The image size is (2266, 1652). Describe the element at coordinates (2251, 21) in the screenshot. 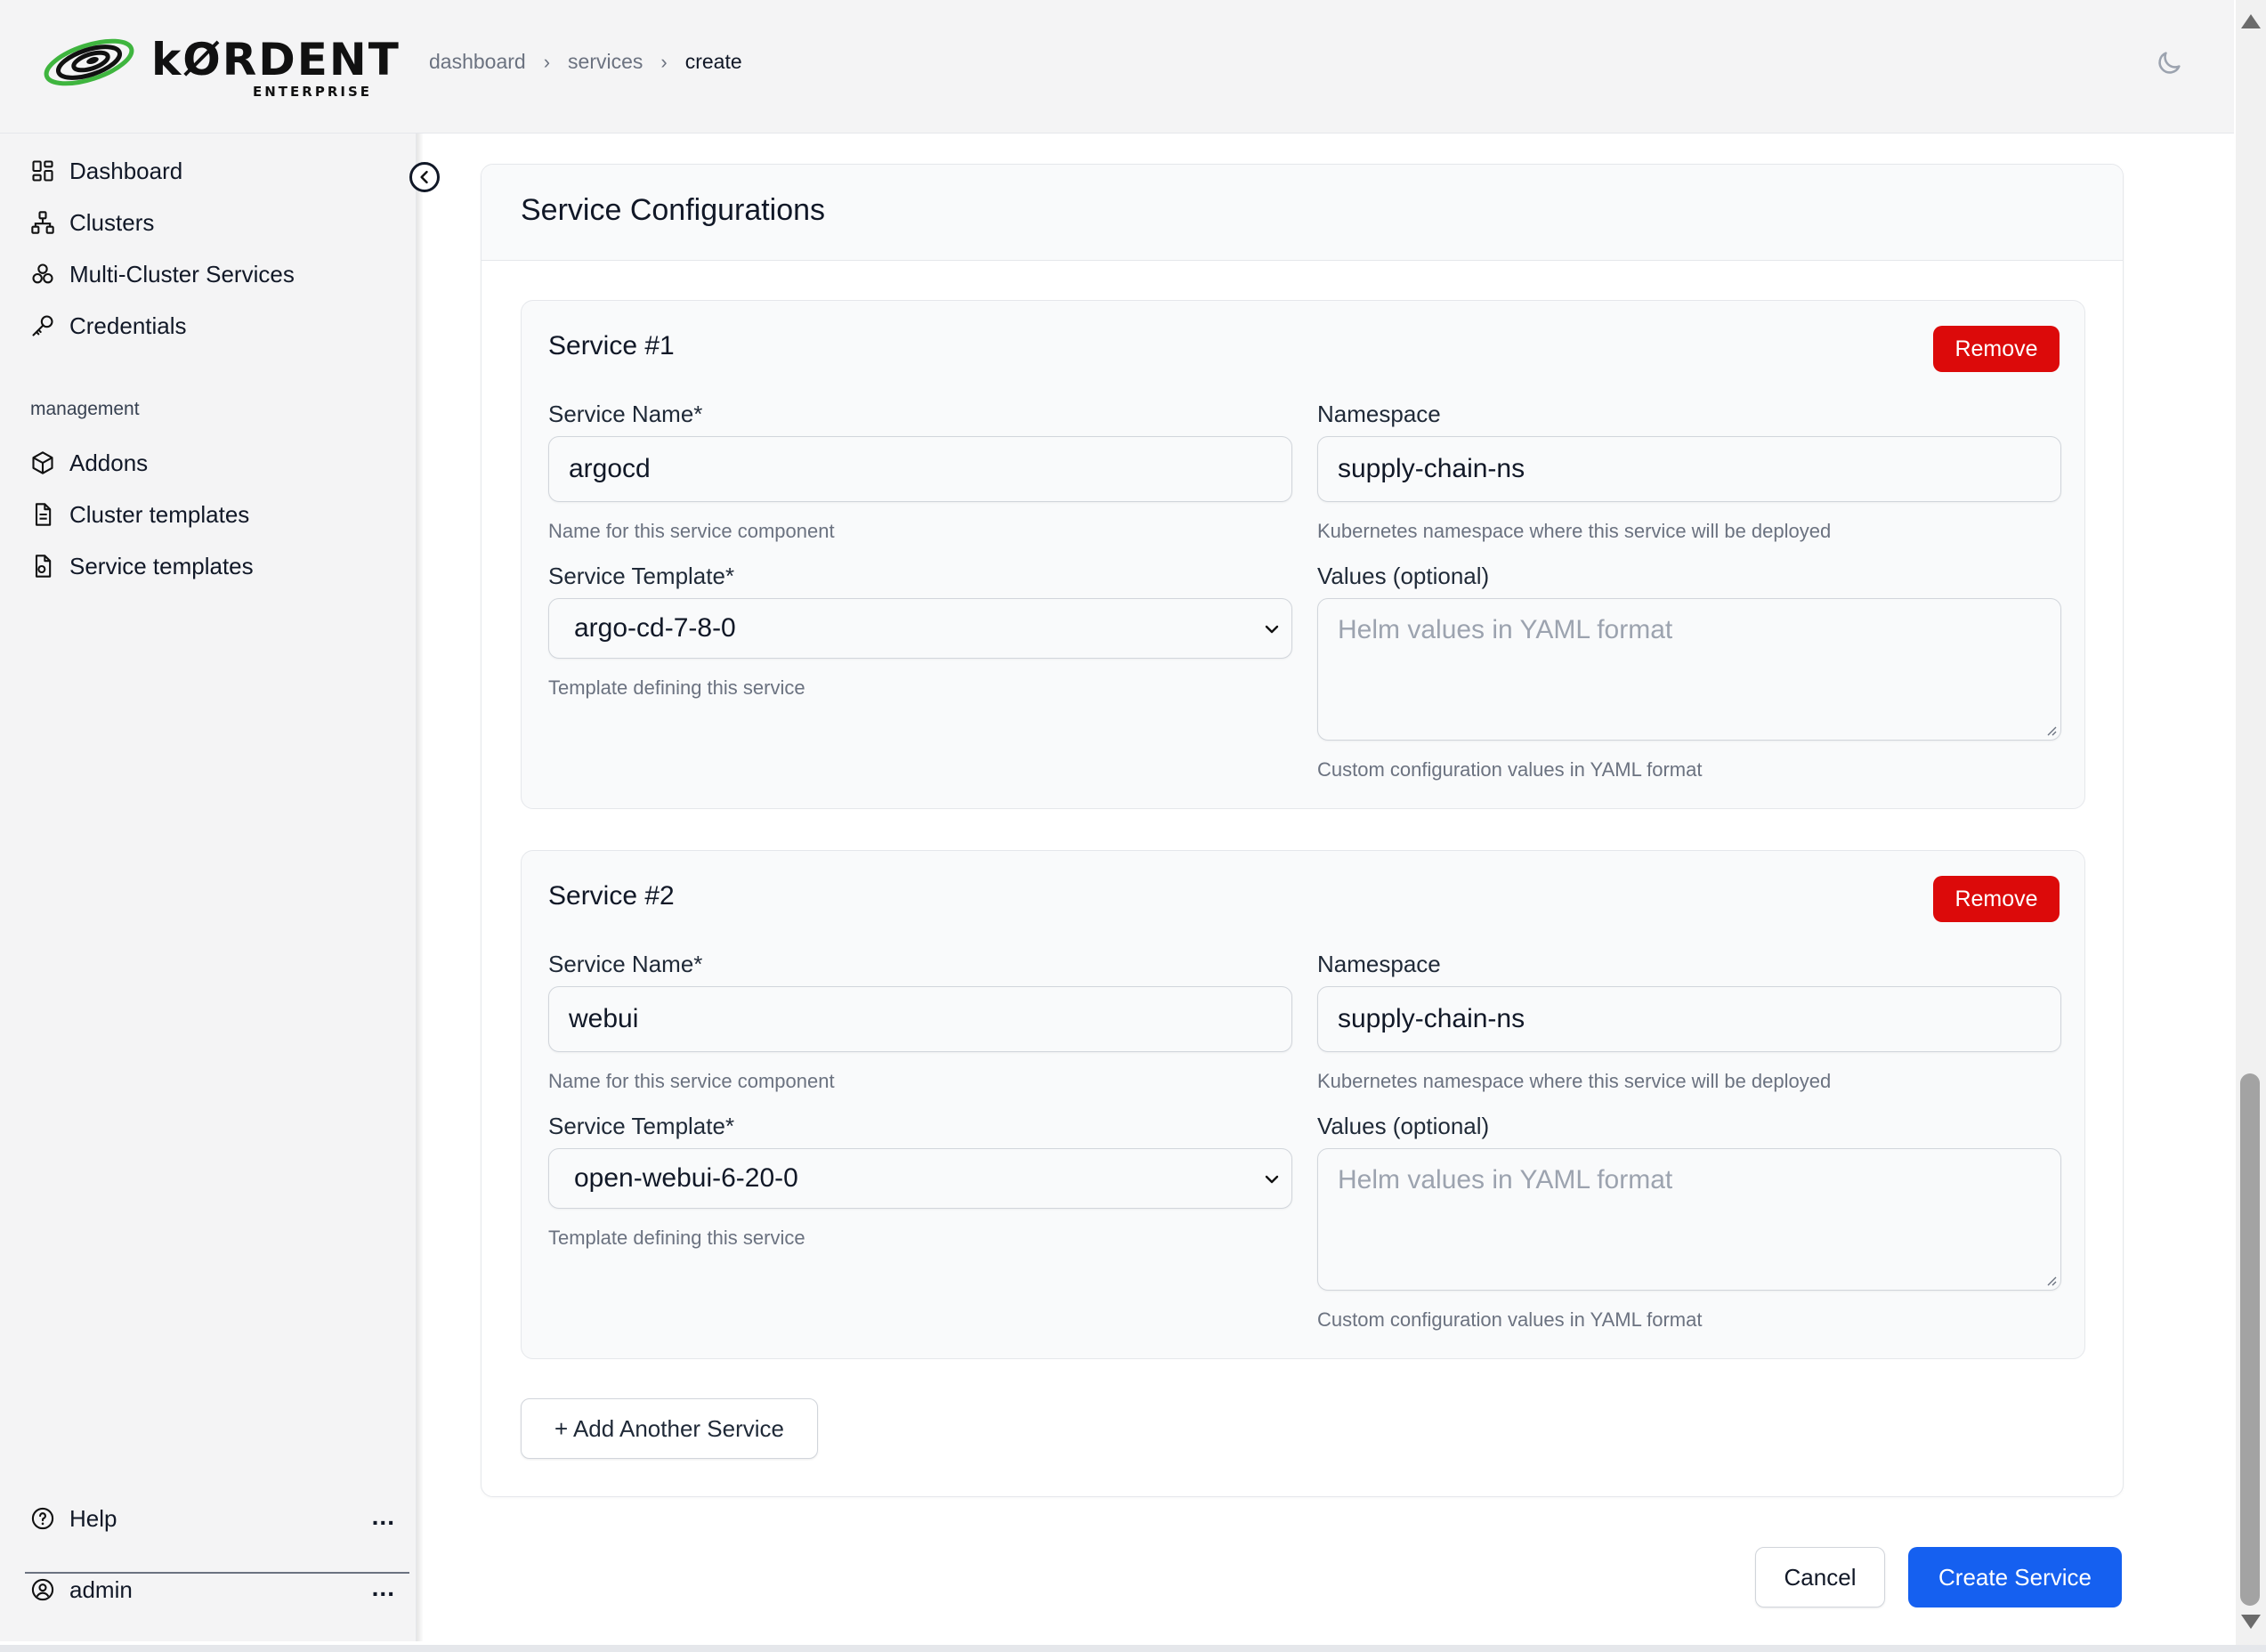

I see `scroll-up-arrow-icon` at that location.